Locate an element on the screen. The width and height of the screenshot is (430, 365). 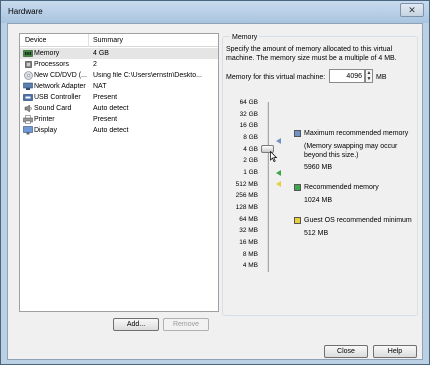
close-button: Close is located at coordinates (346, 351).